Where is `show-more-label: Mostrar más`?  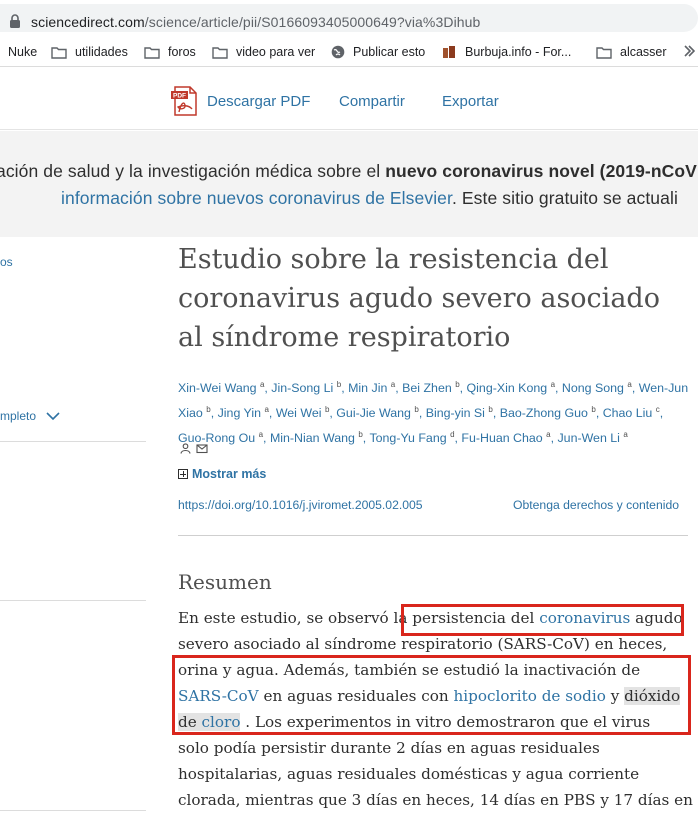 show-more-label: Mostrar más is located at coordinates (229, 474).